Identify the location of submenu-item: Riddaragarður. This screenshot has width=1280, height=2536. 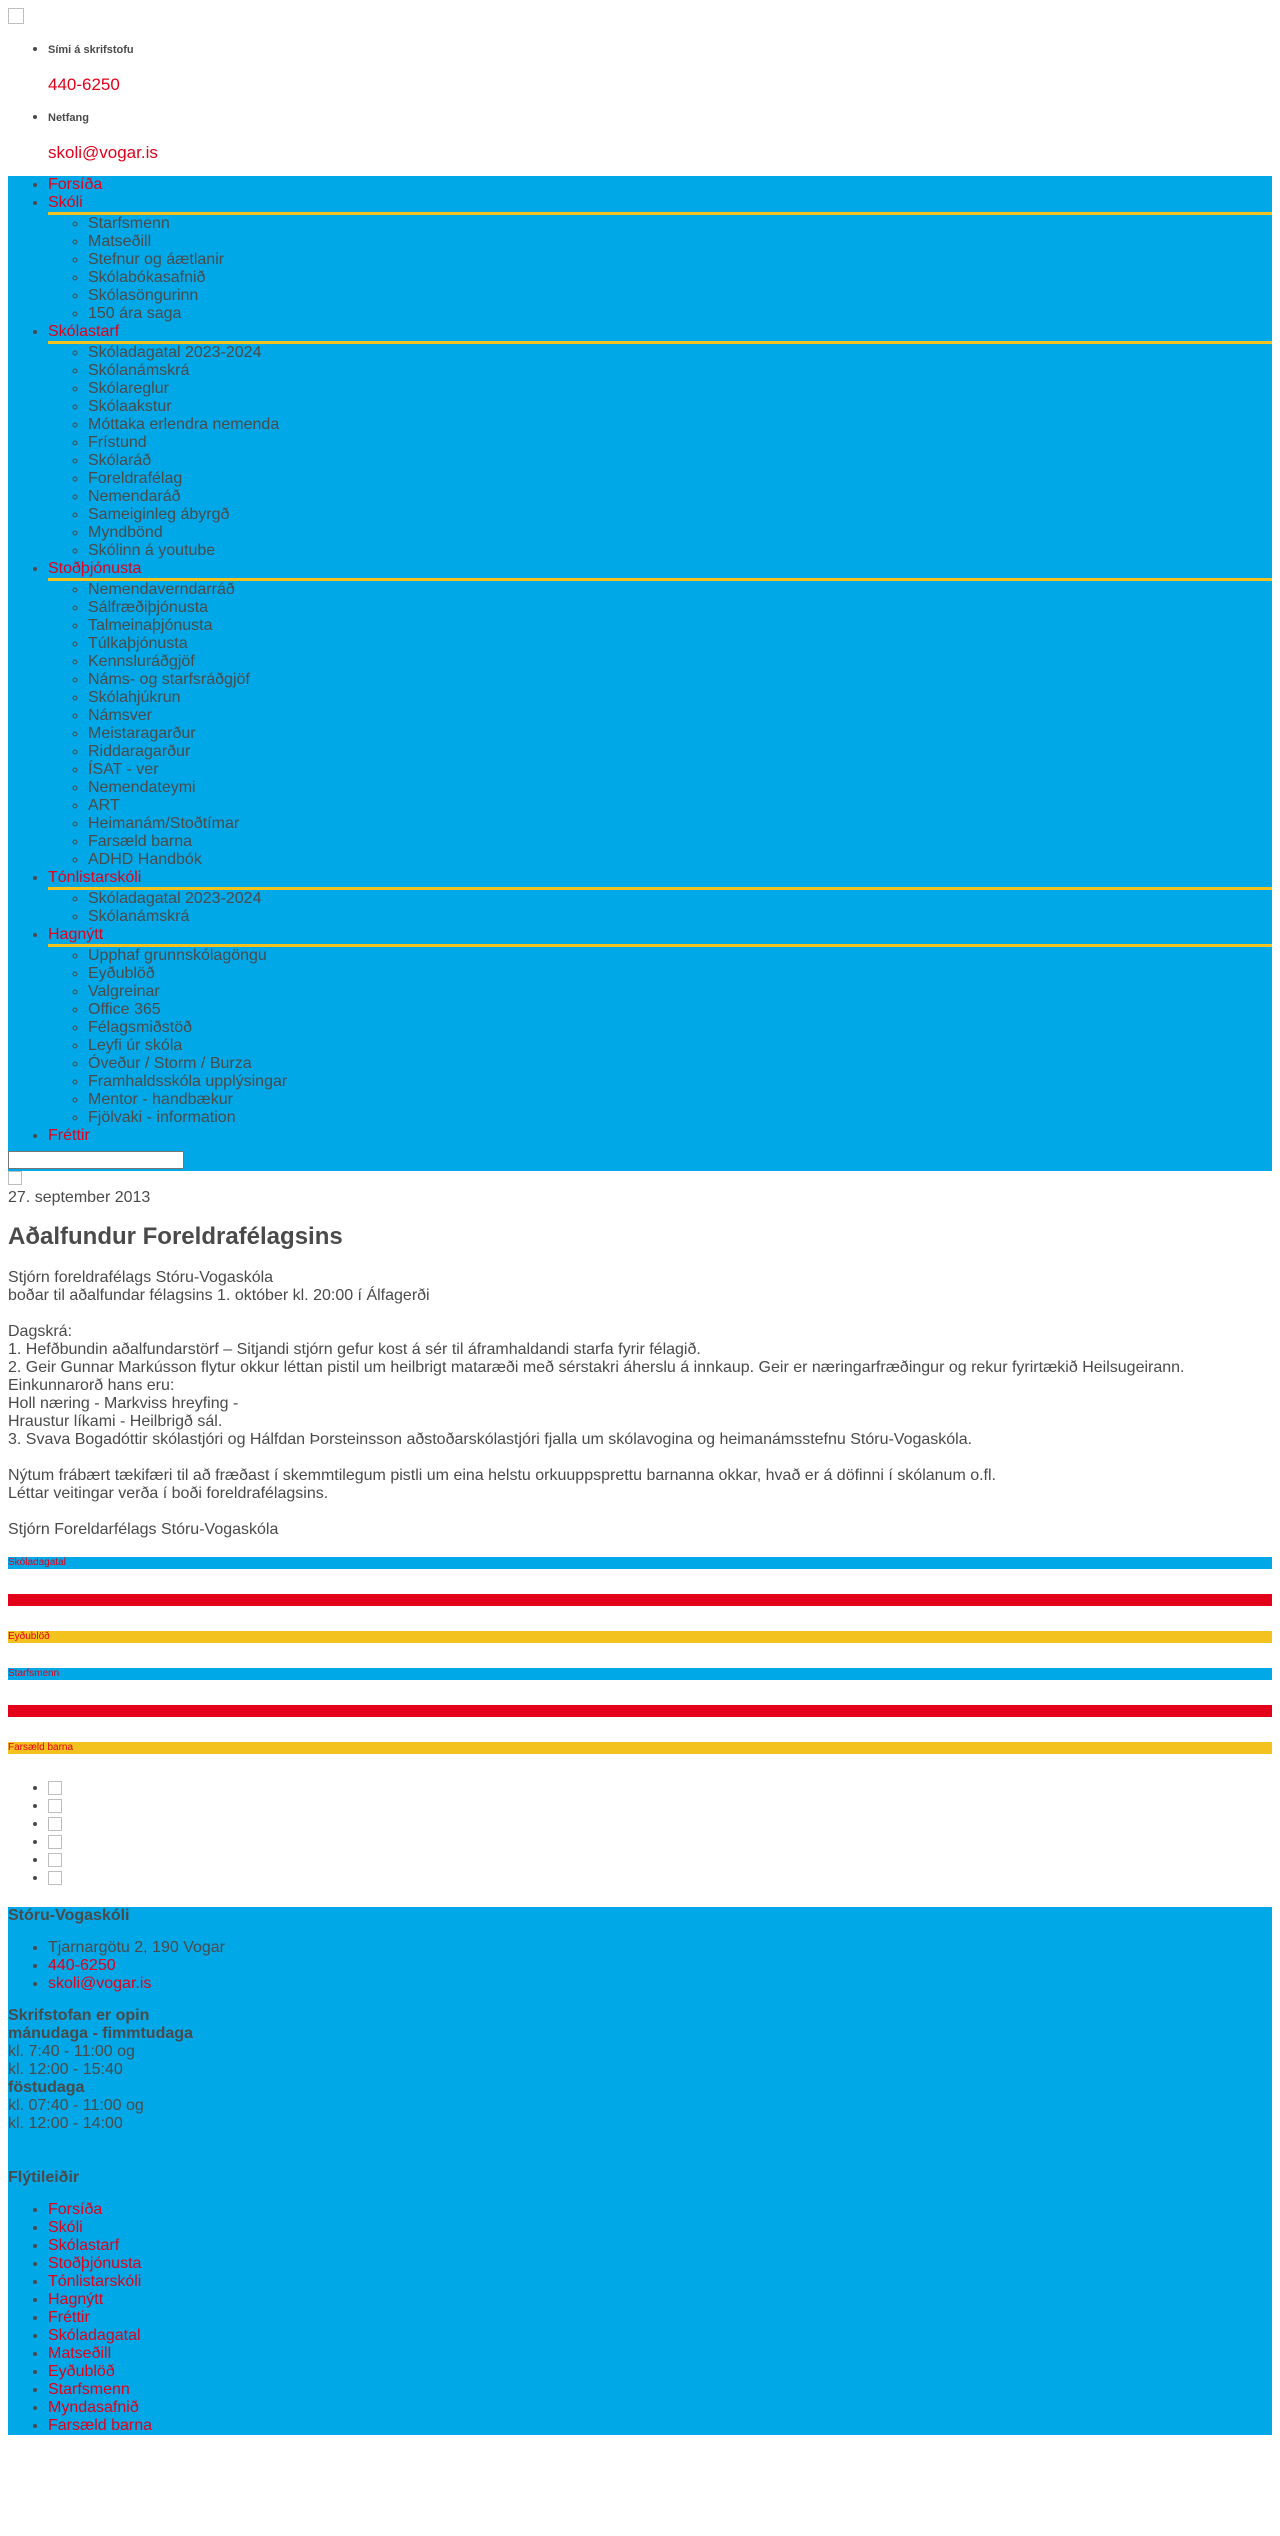
(680, 752).